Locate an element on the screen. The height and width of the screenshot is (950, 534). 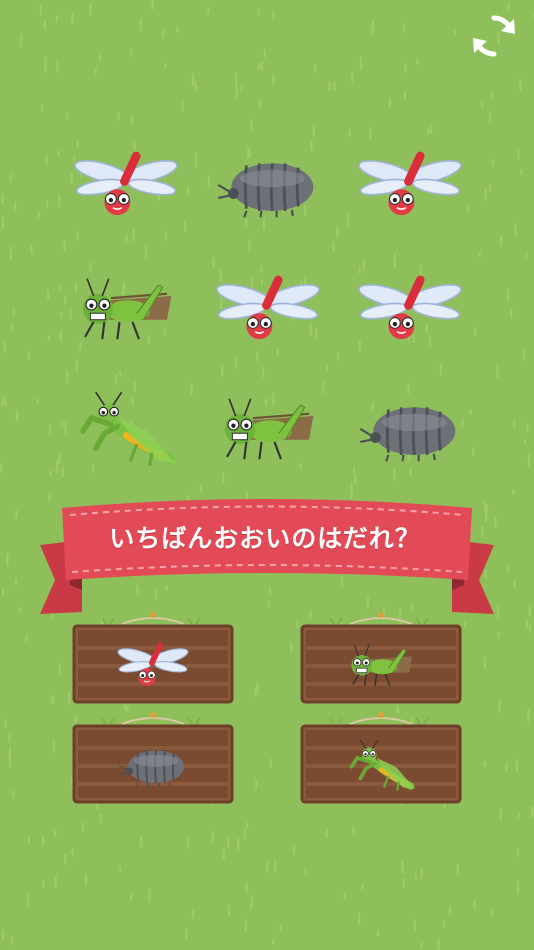
answer-button-mantis is located at coordinates (381, 757).